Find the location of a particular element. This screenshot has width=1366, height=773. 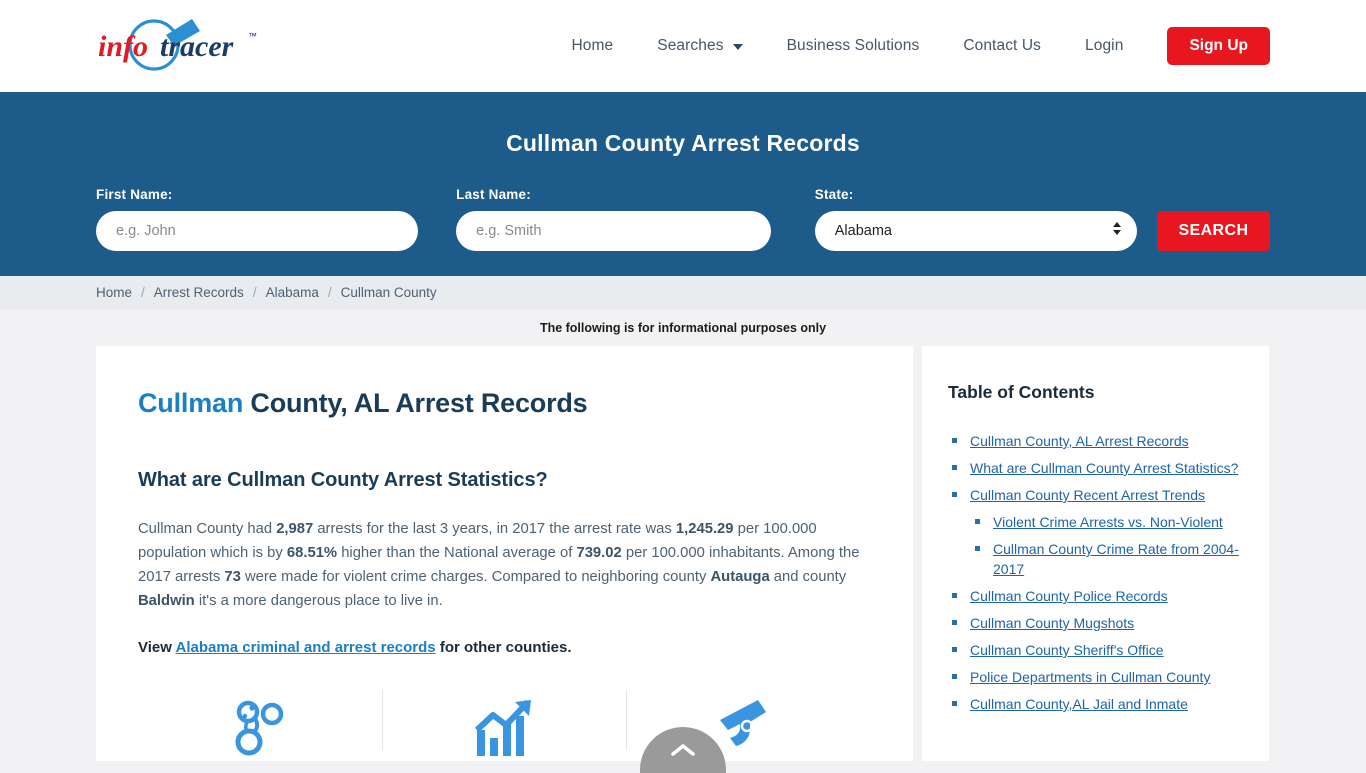

state-label: State: is located at coordinates (834, 194).